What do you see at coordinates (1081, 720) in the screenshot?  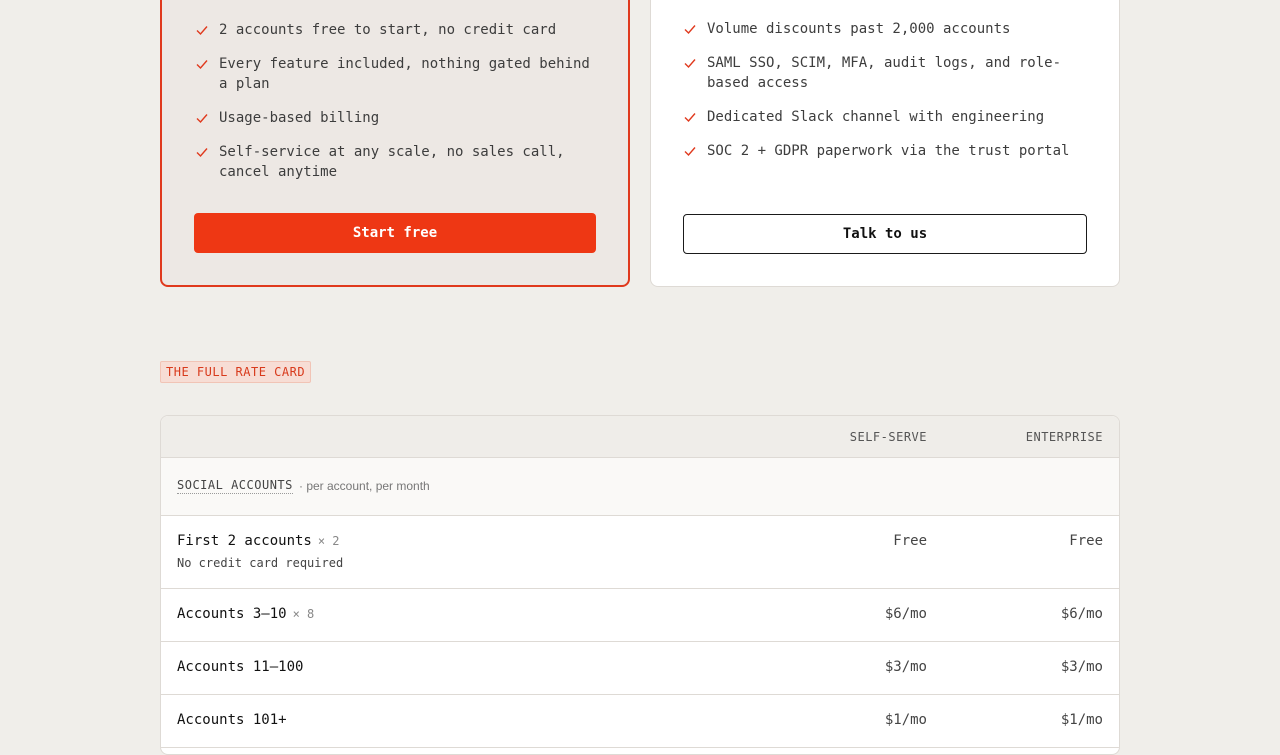 I see `cell-enterprise-price: $1/mo` at bounding box center [1081, 720].